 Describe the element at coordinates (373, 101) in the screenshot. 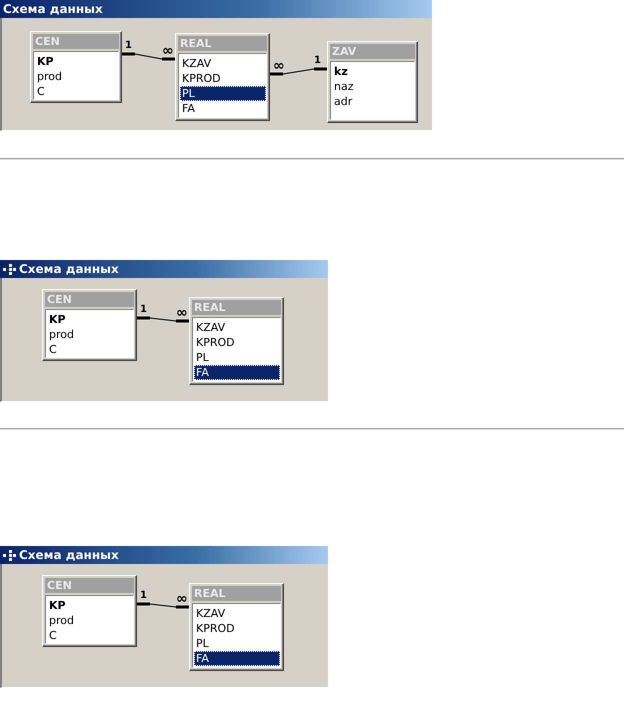

I see `field-item: adr` at that location.